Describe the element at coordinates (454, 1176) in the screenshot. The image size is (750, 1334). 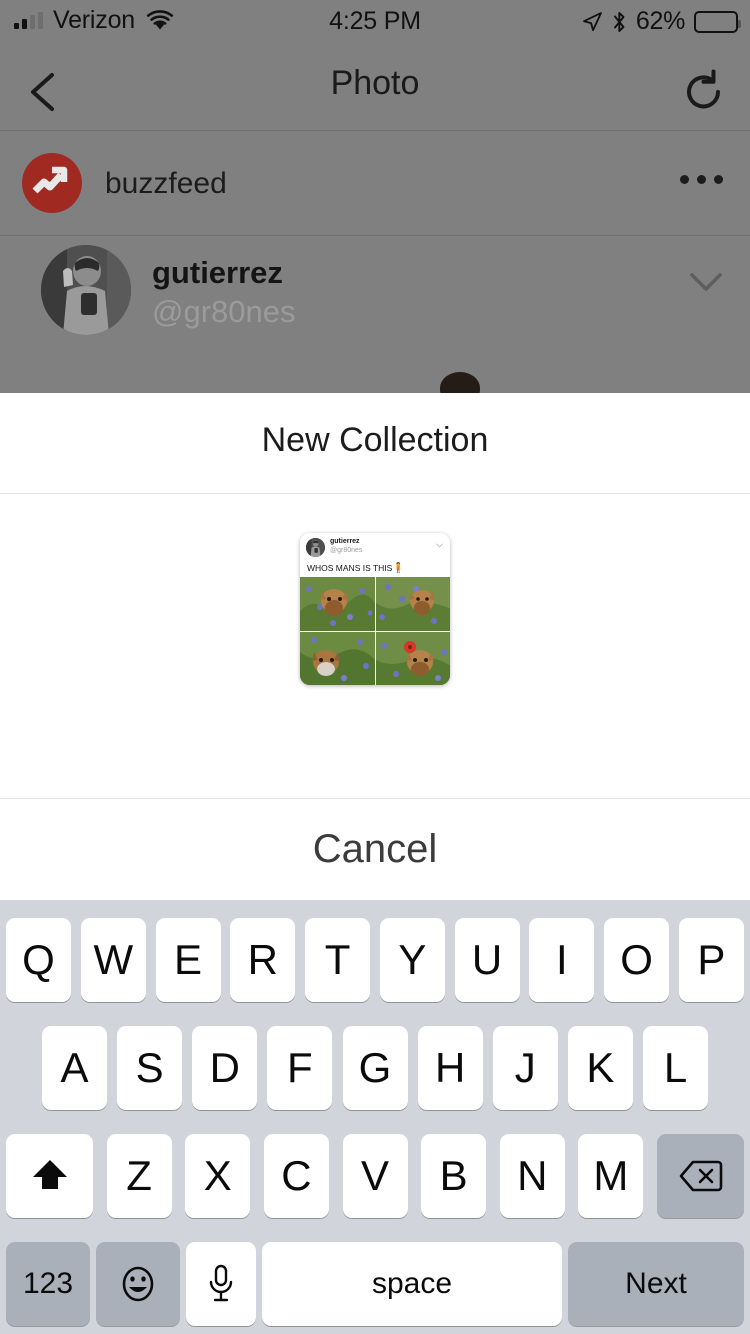
I see `key-b: B` at that location.